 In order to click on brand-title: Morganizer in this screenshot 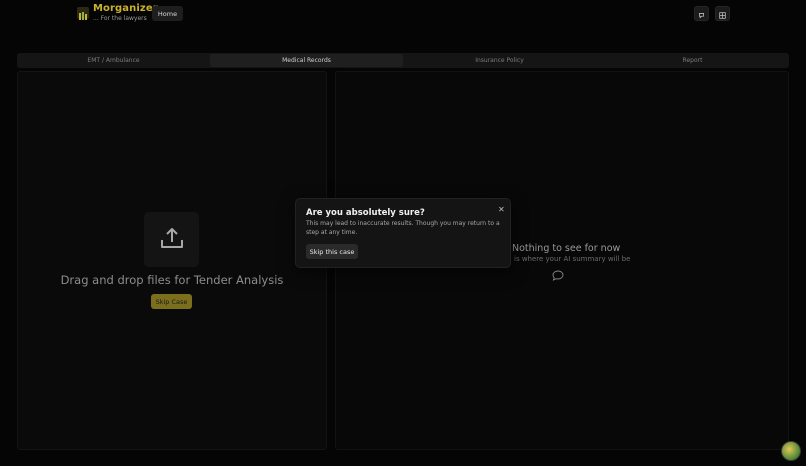, I will do `click(125, 8)`.